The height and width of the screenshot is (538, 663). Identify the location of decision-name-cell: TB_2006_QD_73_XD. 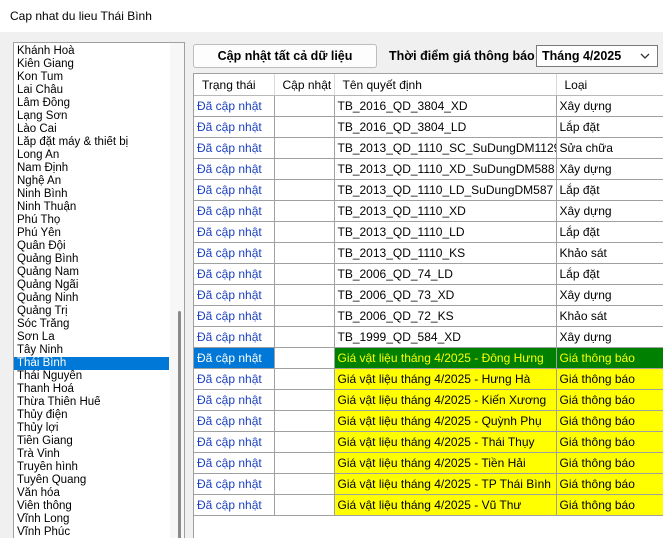
(445, 295).